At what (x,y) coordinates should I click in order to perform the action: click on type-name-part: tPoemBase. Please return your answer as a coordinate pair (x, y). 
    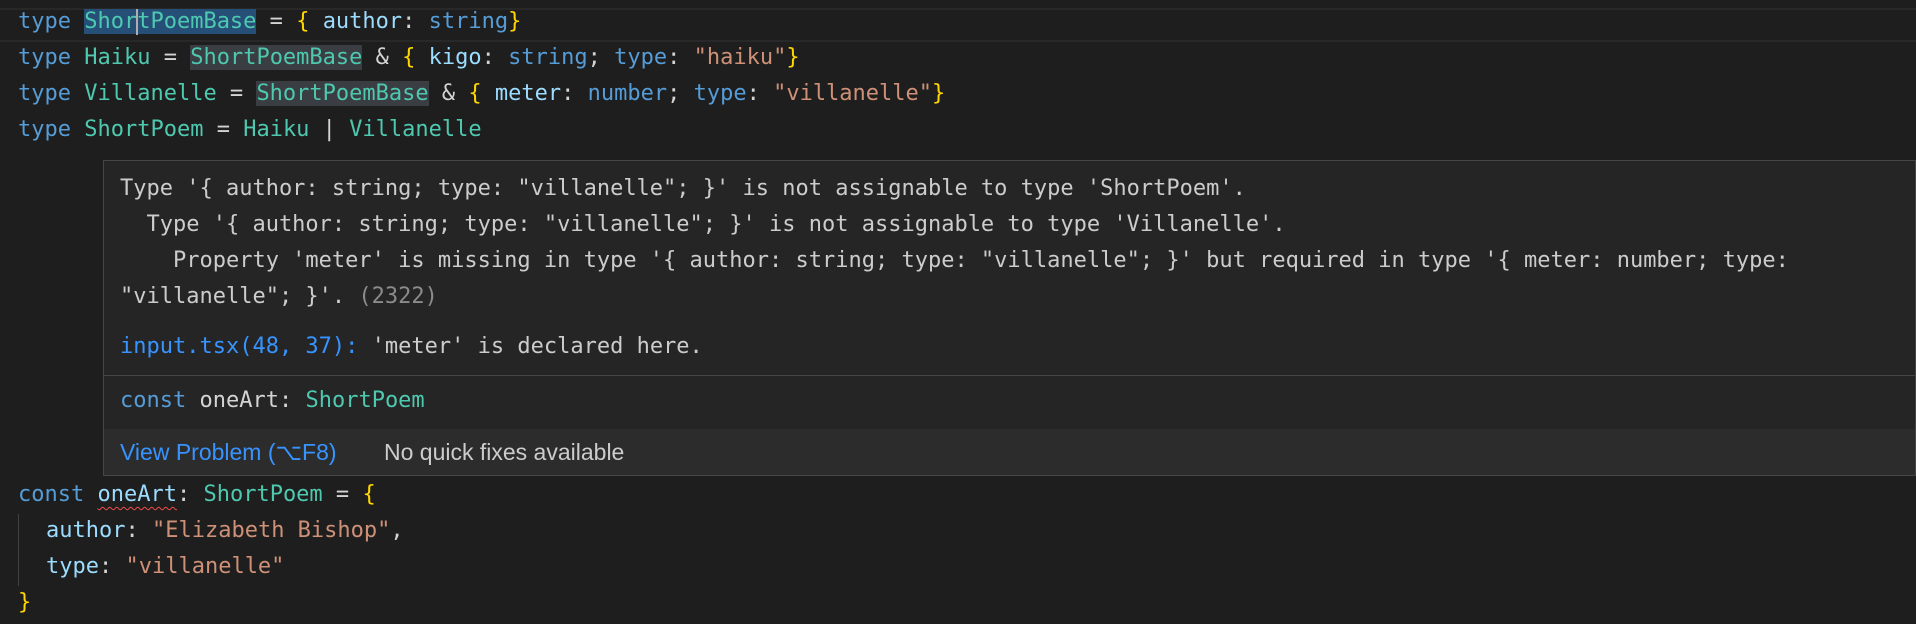
    Looking at the image, I should click on (197, 21).